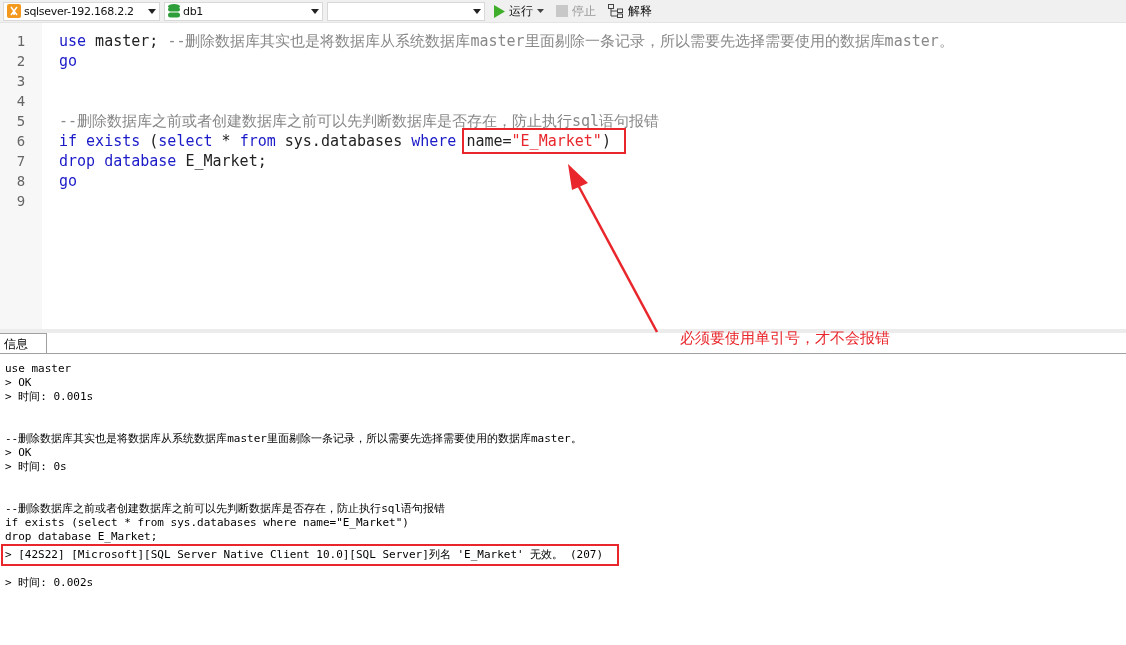 The width and height of the screenshot is (1126, 645). What do you see at coordinates (243, 11) in the screenshot?
I see `database-select: db1` at bounding box center [243, 11].